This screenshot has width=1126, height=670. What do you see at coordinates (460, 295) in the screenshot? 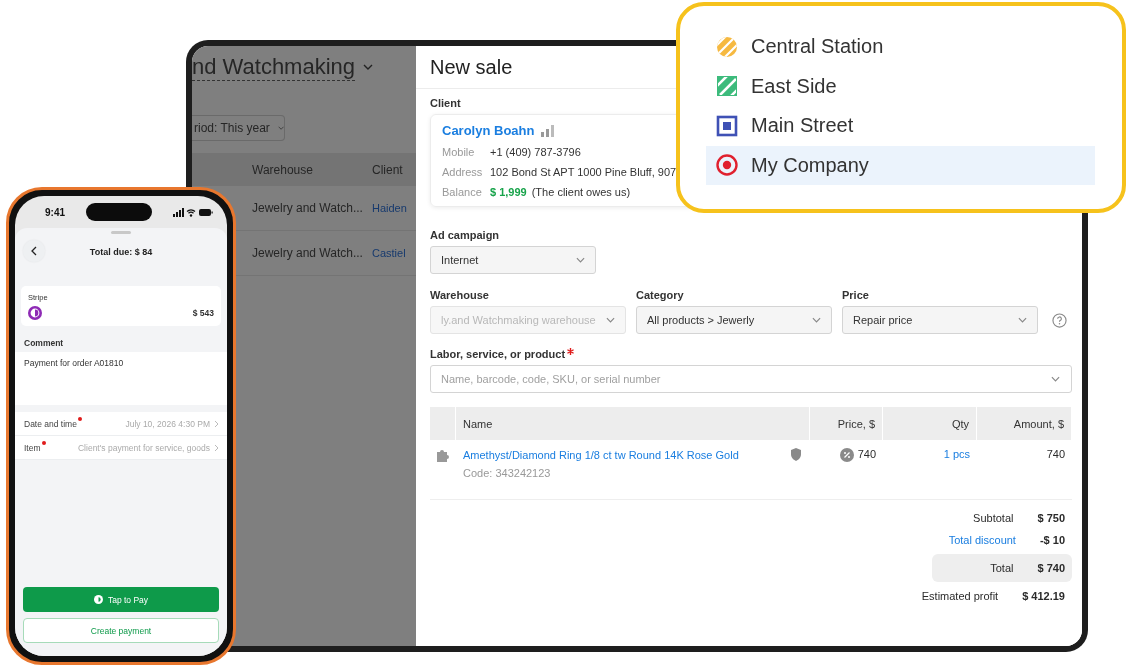
I see `field-label: Warehouse` at bounding box center [460, 295].